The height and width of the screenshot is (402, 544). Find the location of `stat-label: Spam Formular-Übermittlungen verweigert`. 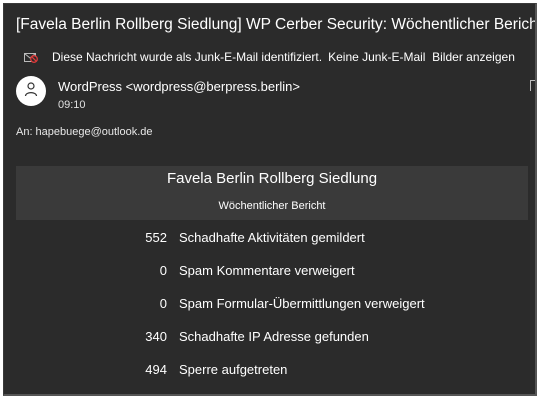

stat-label: Spam Formular-Übermittlungen verweigert is located at coordinates (302, 303).